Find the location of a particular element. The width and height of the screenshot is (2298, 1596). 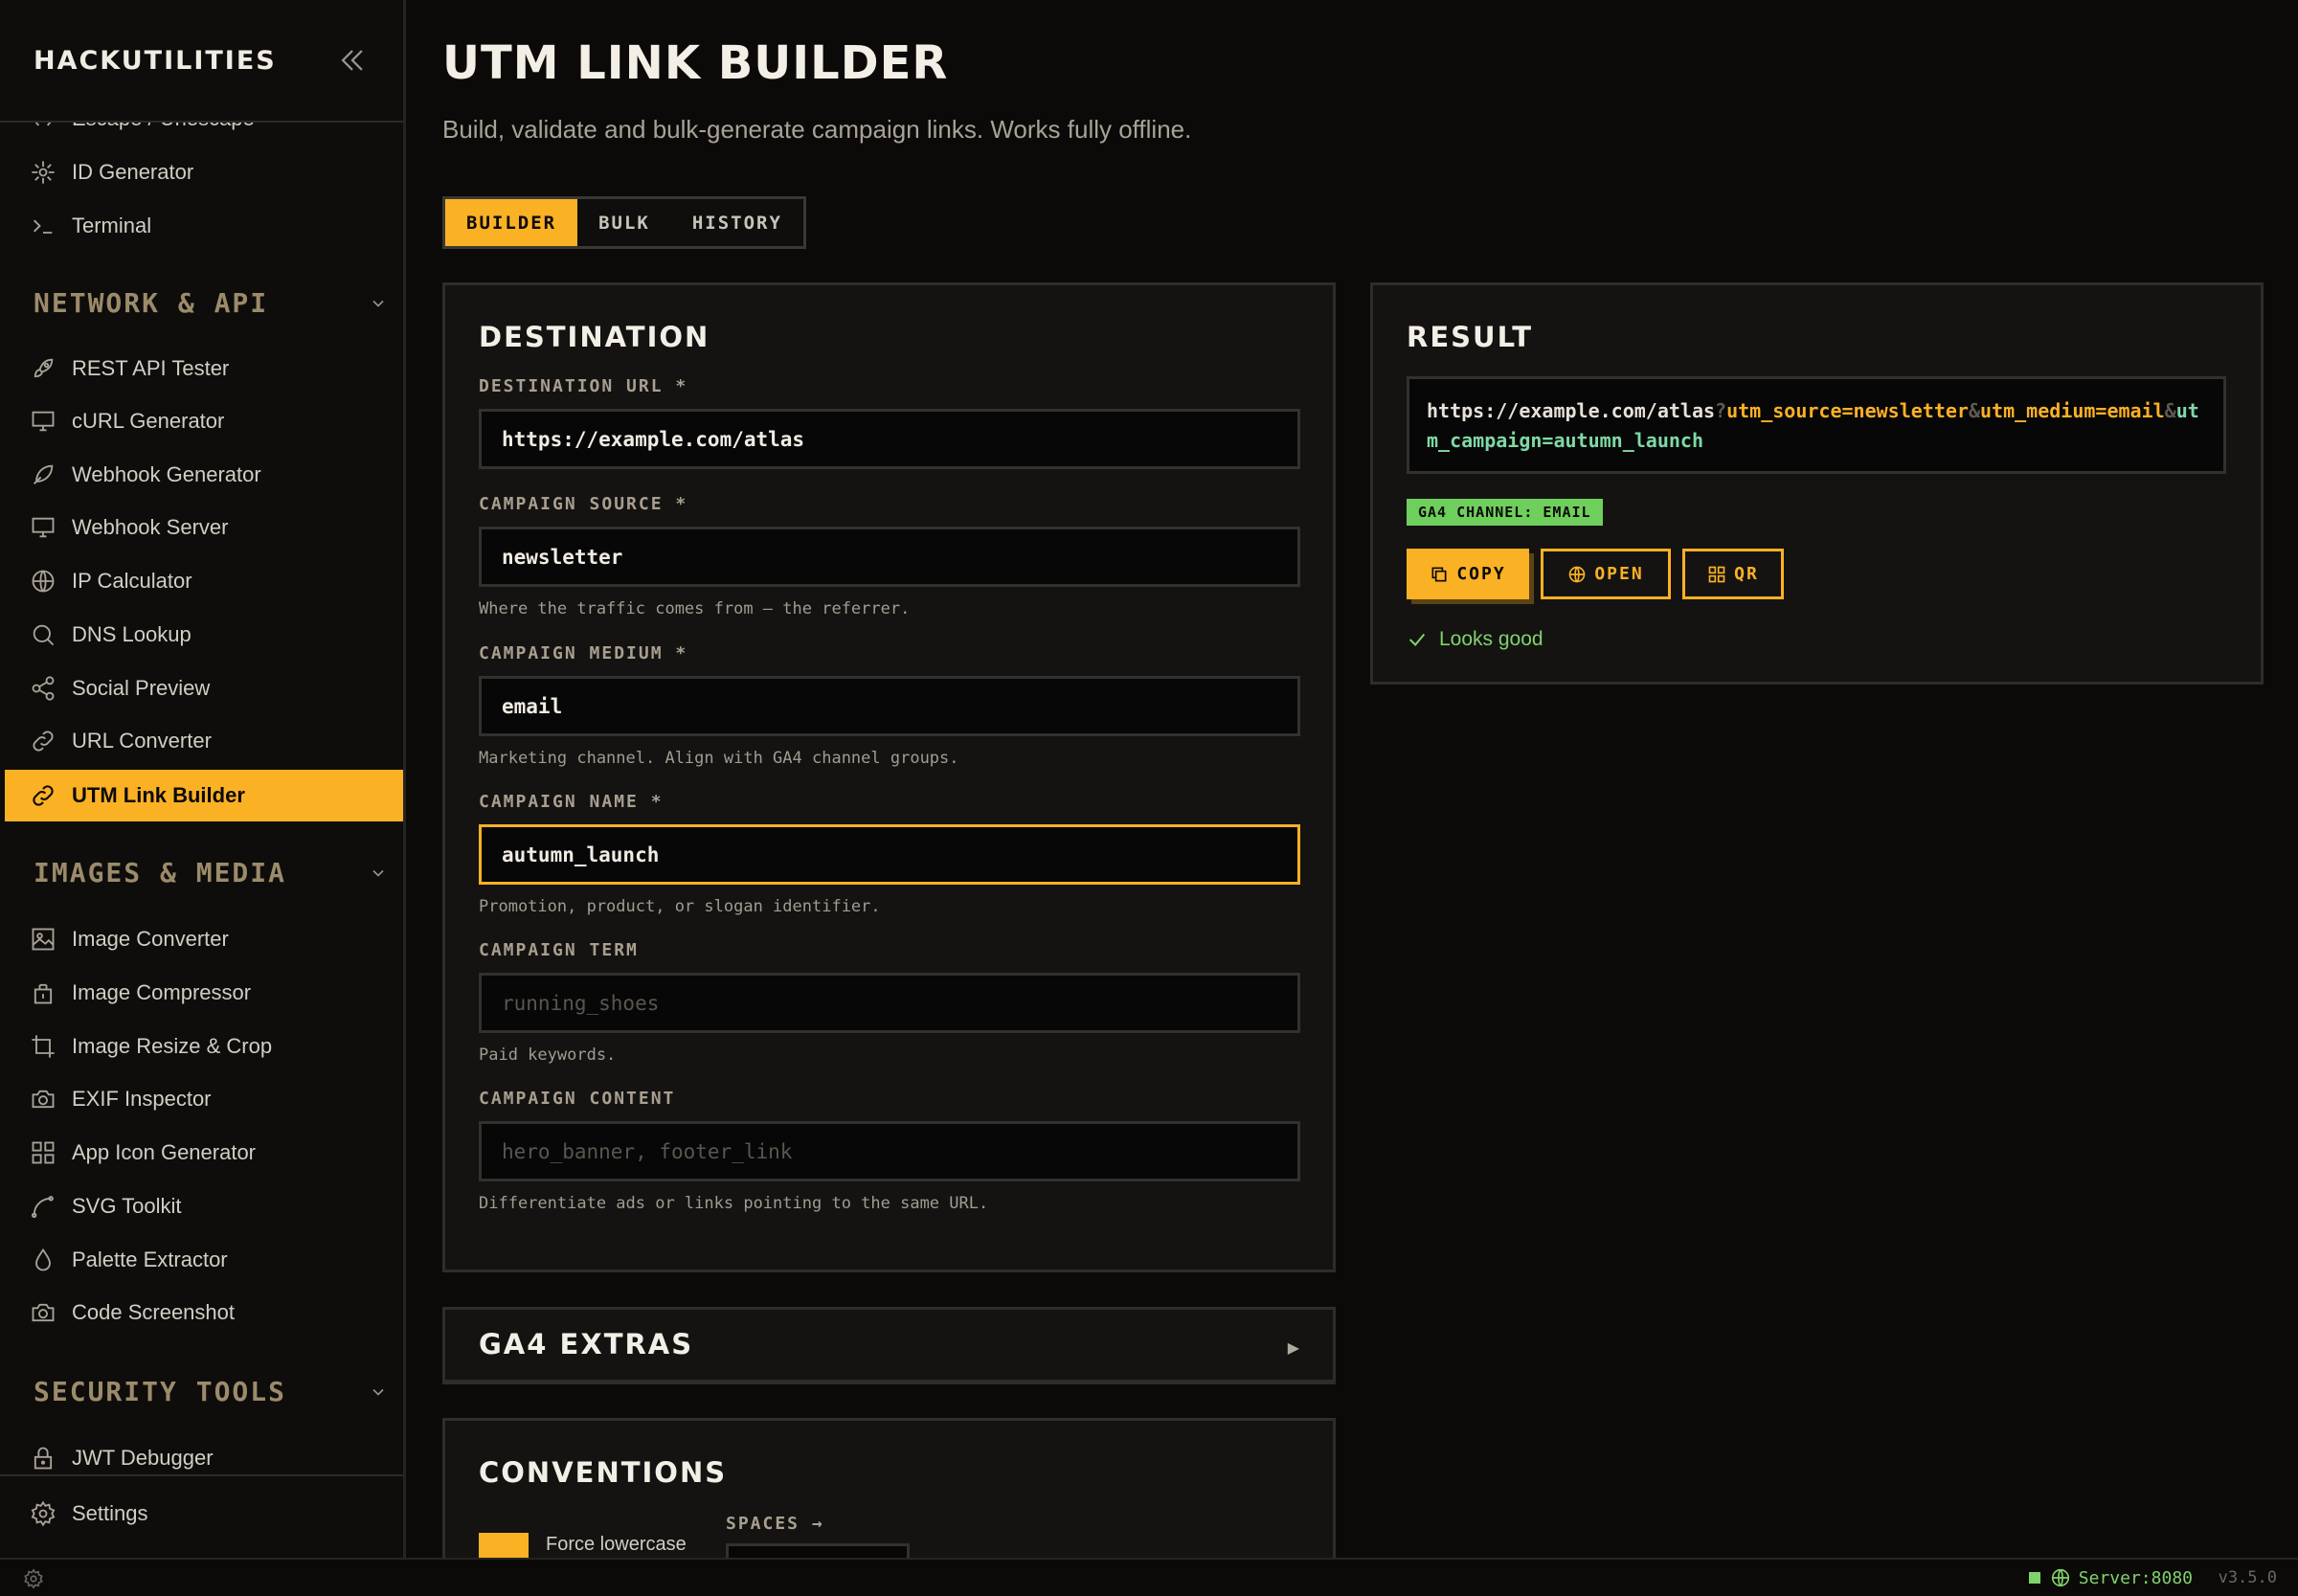

url-param-medium: utm_medium=email is located at coordinates (2072, 410).